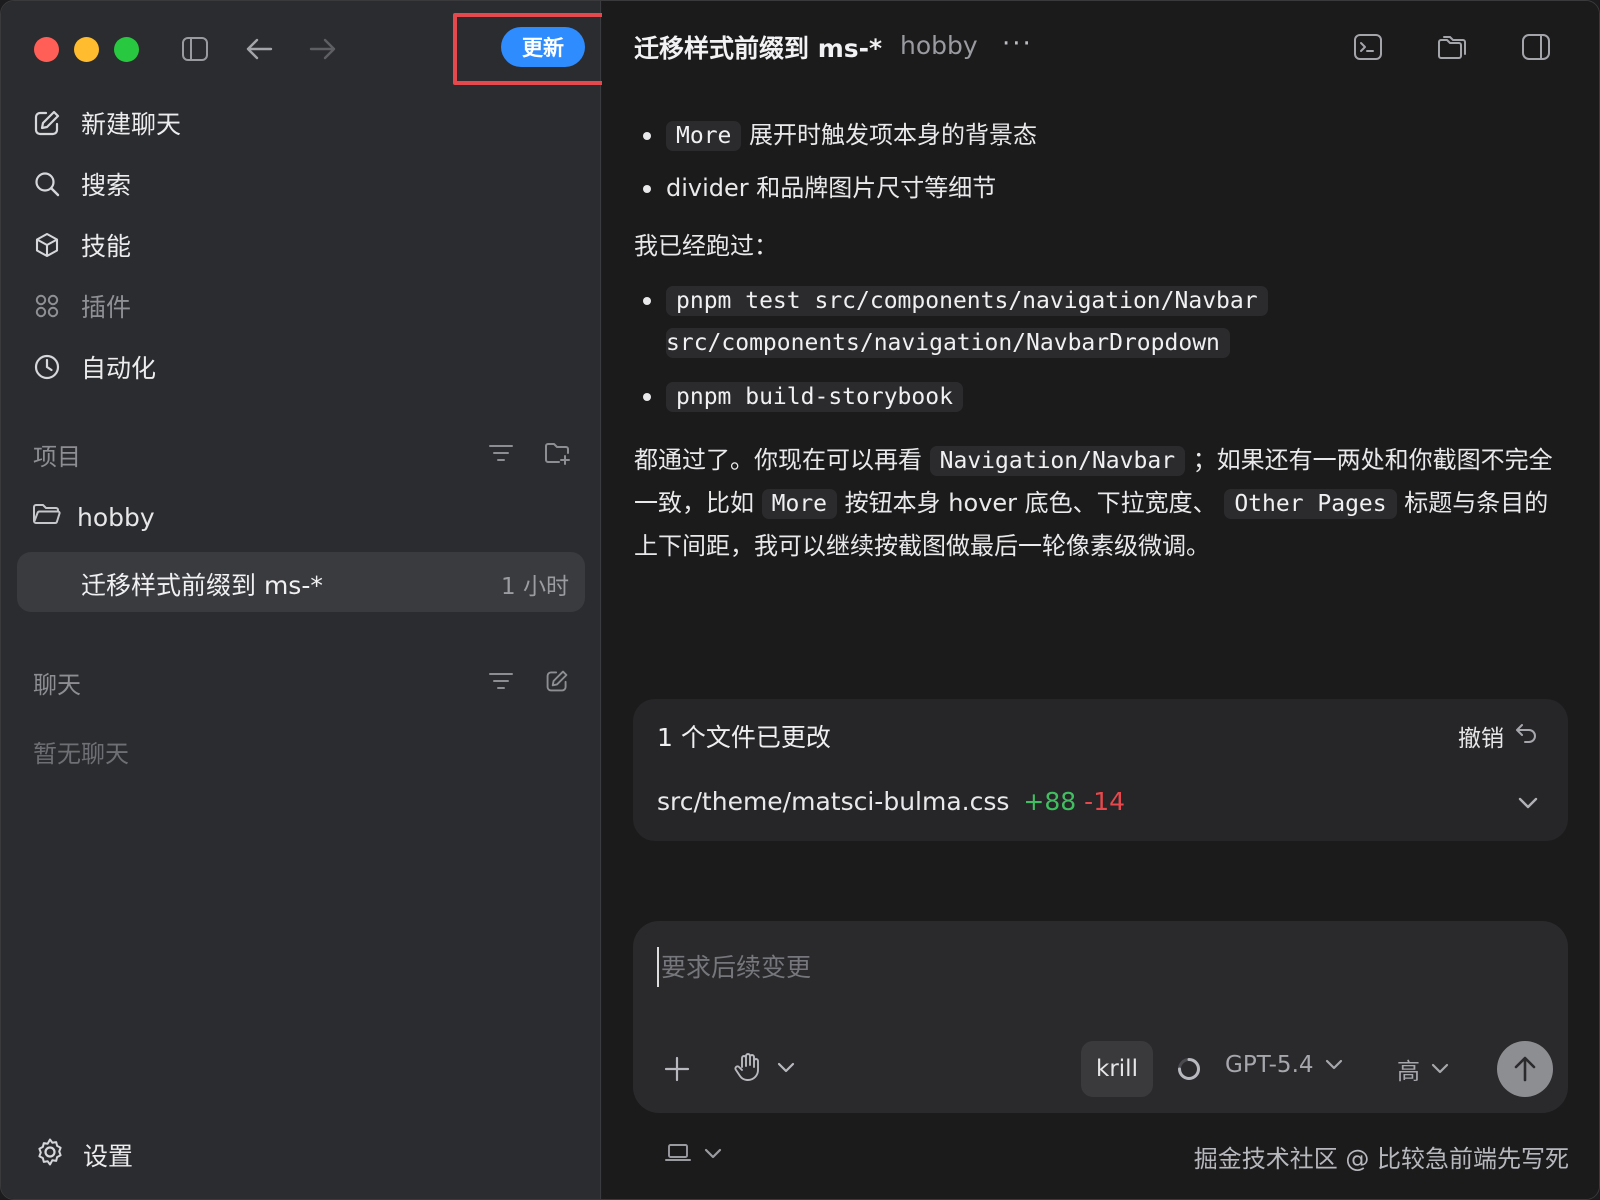 This screenshot has height=1200, width=1600. What do you see at coordinates (131, 124) in the screenshot?
I see `nav-label: 新建聊天` at bounding box center [131, 124].